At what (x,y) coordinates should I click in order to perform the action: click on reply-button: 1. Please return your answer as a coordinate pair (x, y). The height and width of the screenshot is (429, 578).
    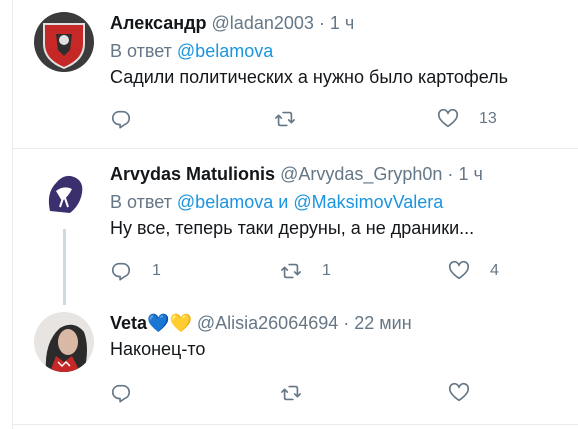
    Looking at the image, I should click on (135, 271).